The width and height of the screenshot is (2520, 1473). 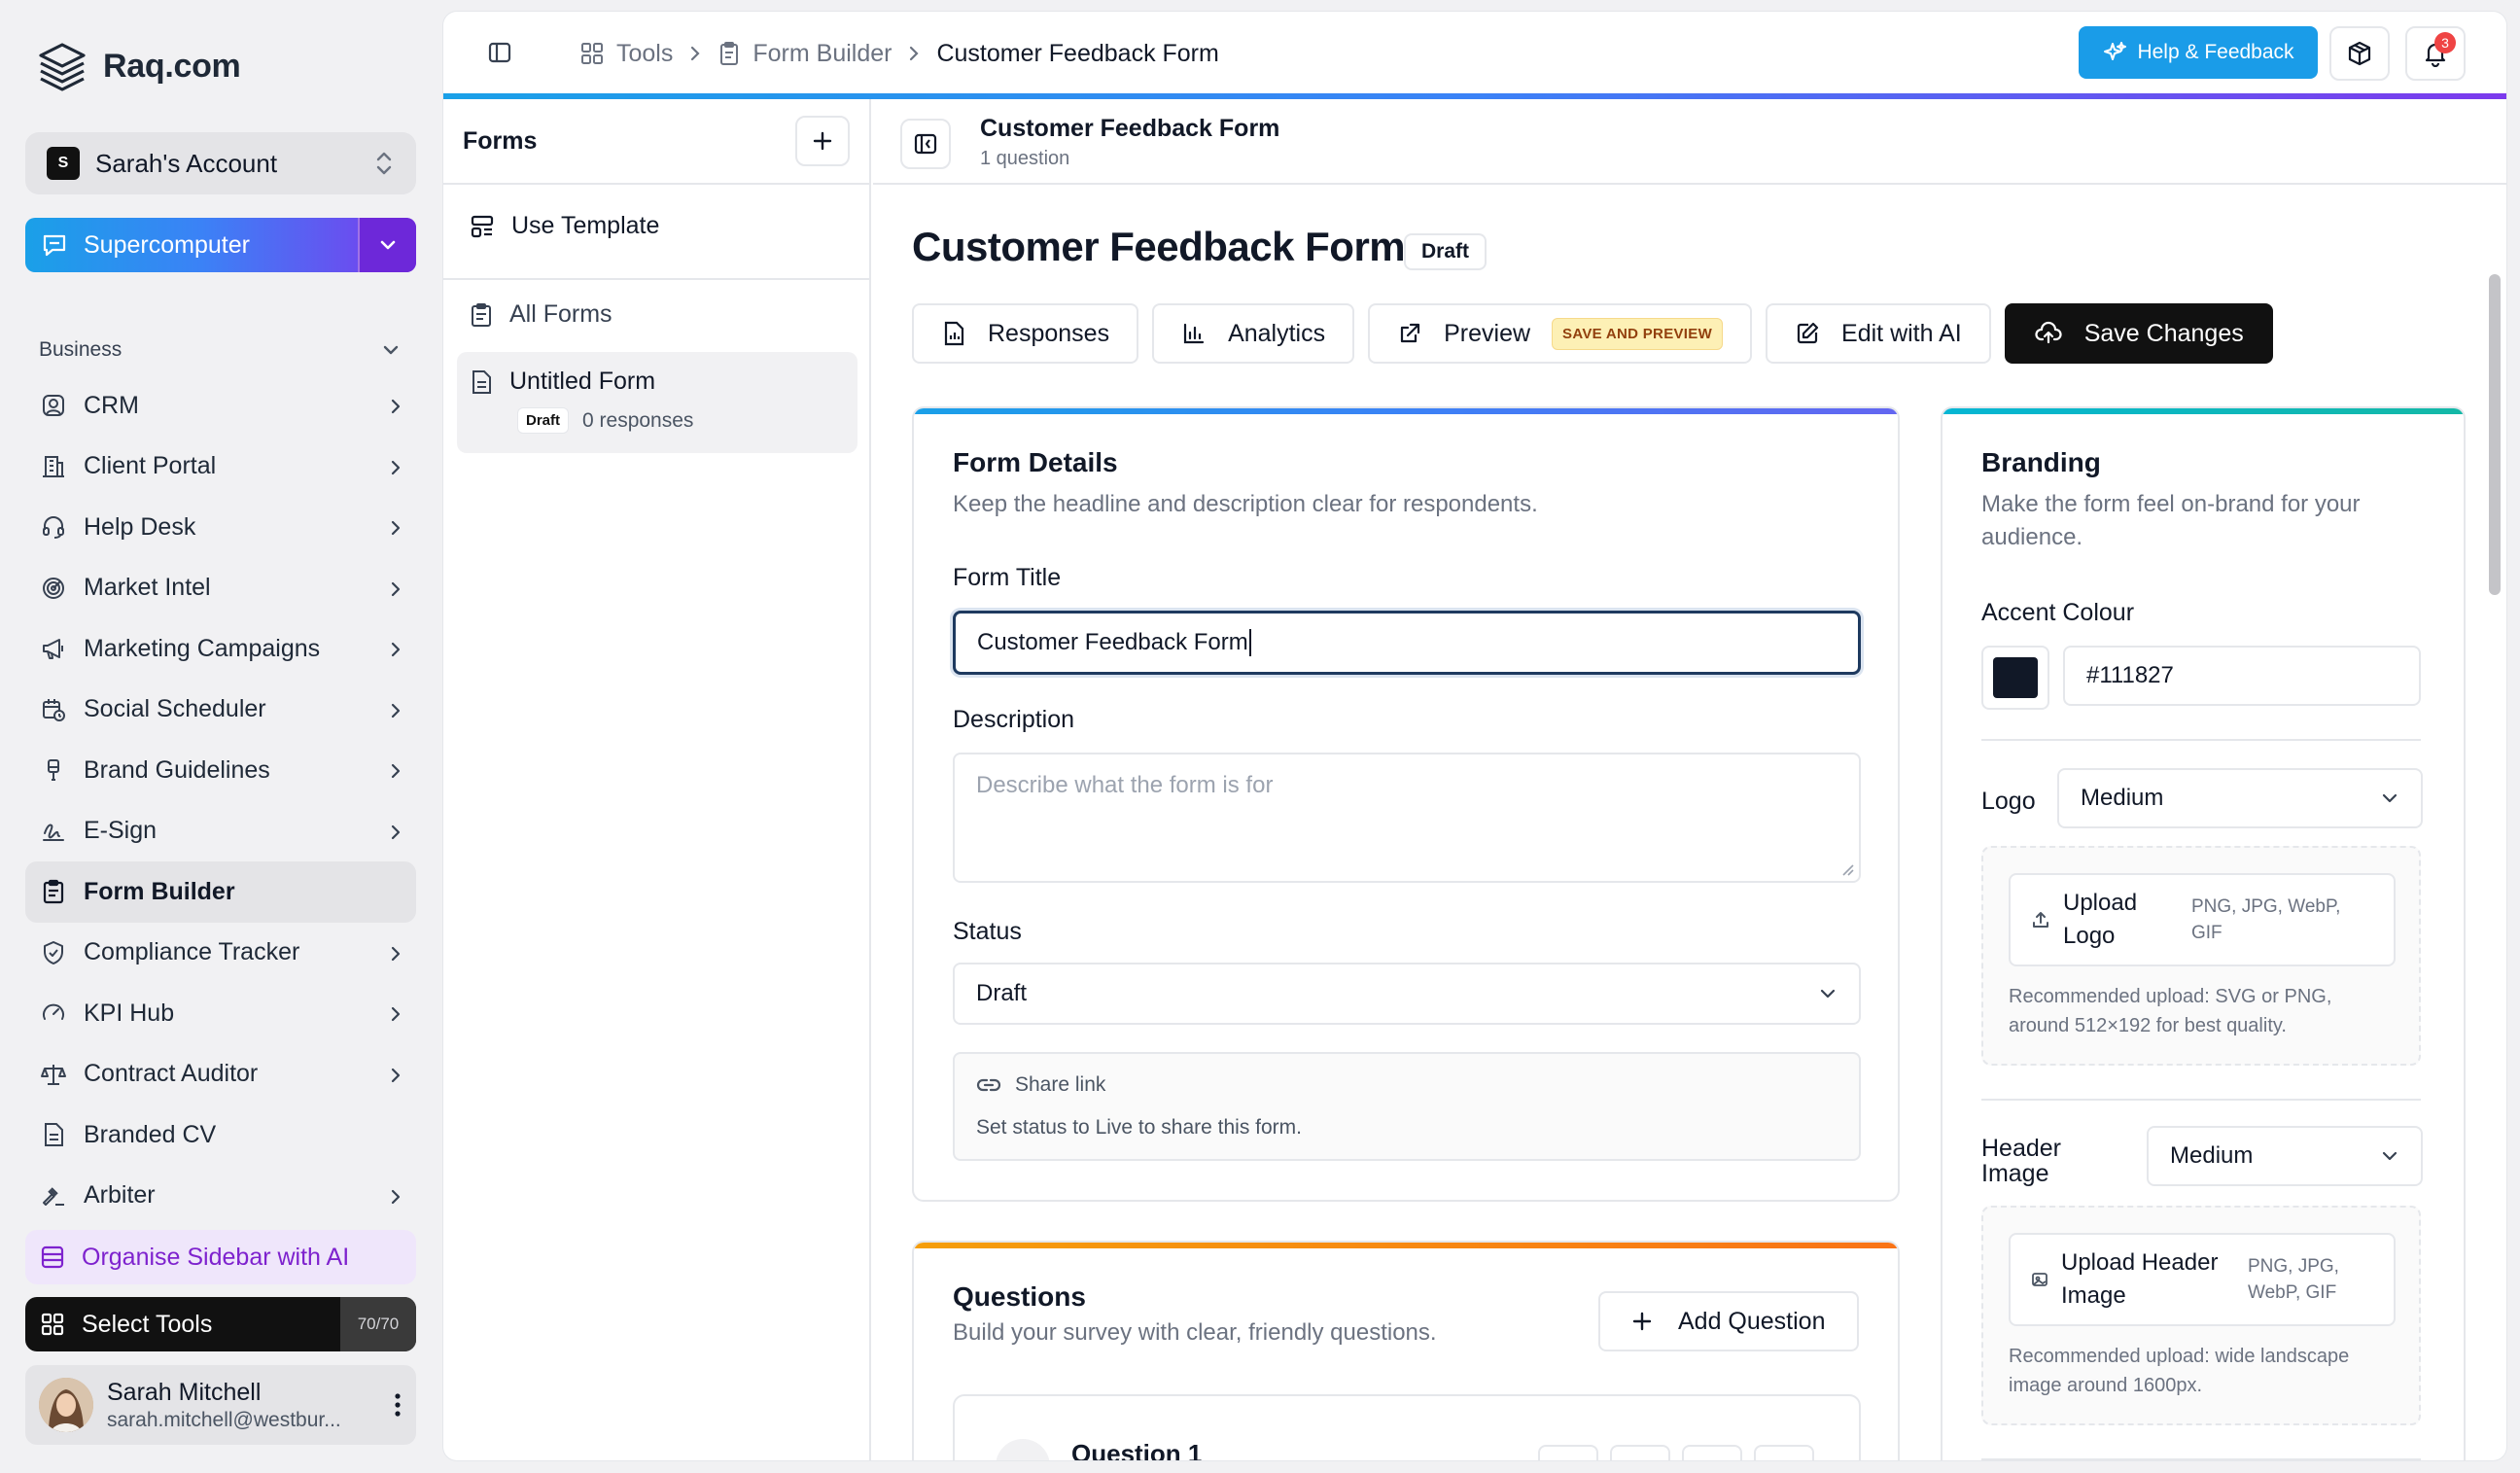 I want to click on sidebar-item-form-builder: Form Builder, so click(x=220, y=892).